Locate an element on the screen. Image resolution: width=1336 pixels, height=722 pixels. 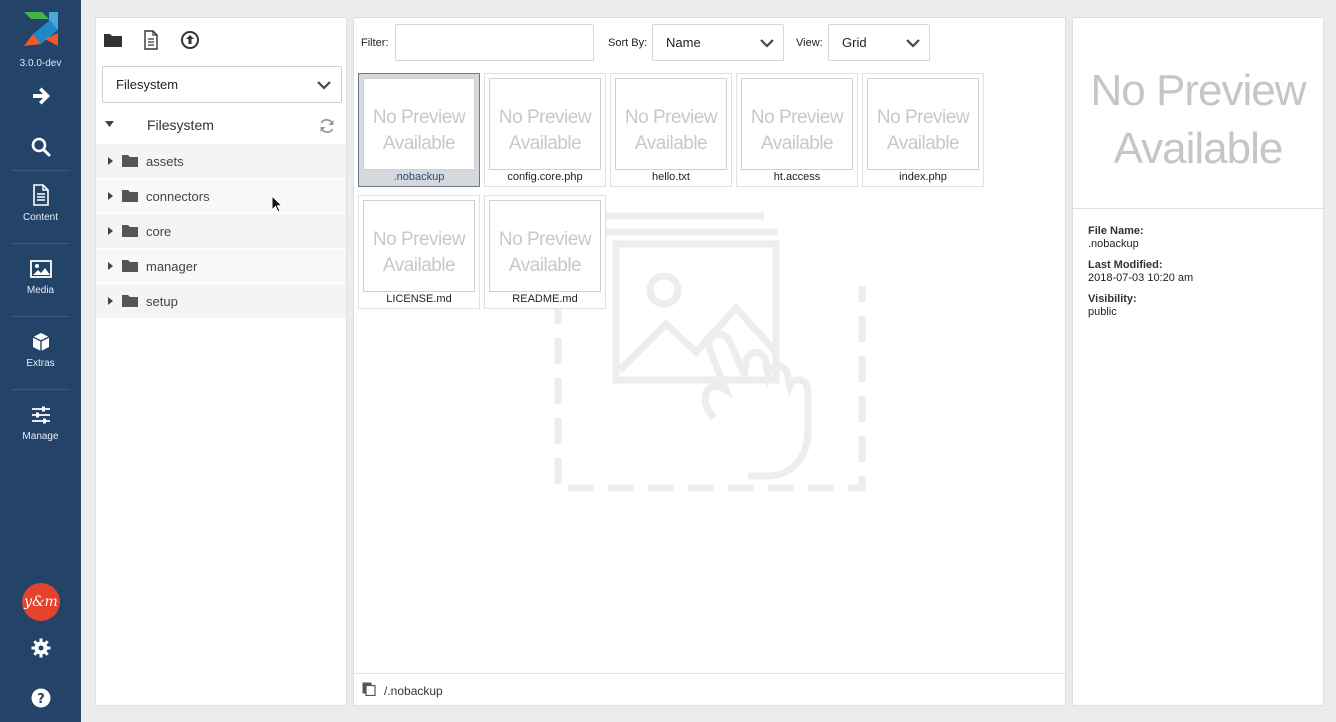
file-name: .nobackup is located at coordinates (419, 177).